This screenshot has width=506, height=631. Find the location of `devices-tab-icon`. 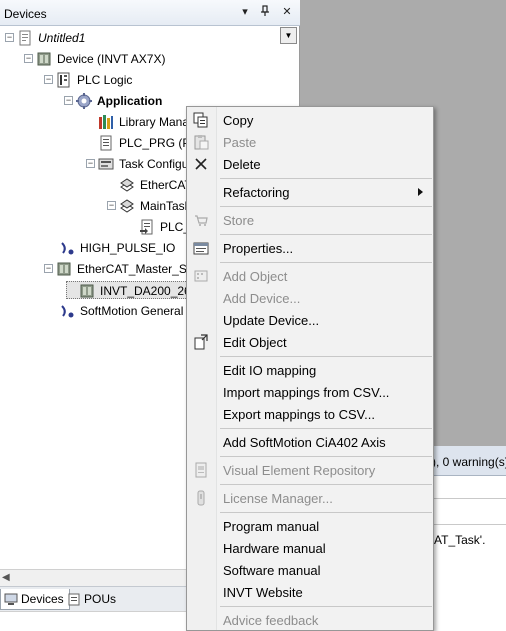

devices-tab-icon is located at coordinates (11, 599).